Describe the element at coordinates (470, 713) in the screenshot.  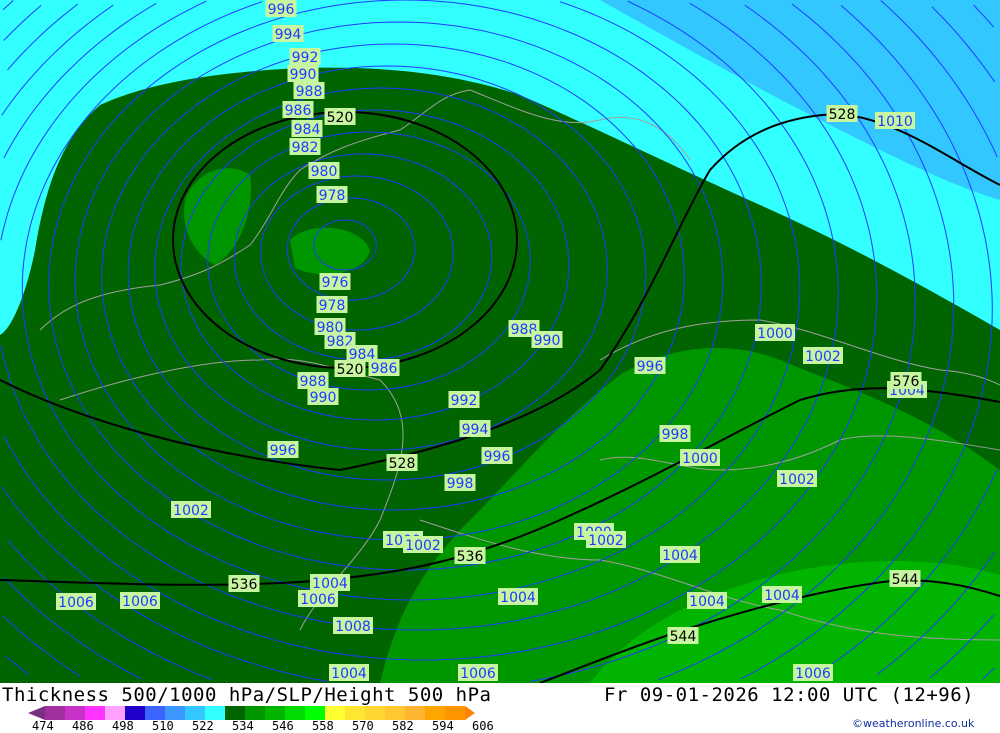
I see `legend-arrow-right` at that location.